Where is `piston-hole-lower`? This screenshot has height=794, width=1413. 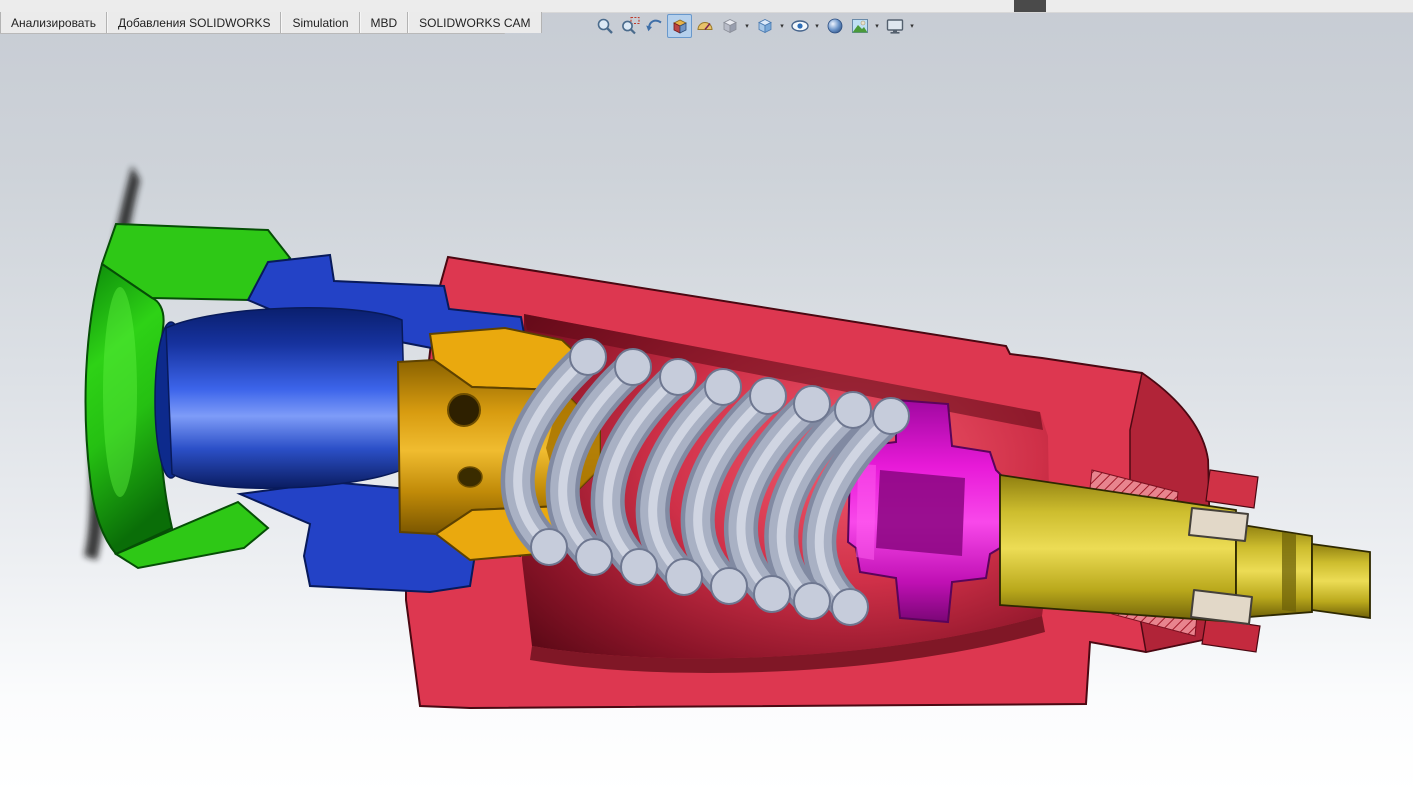
piston-hole-lower is located at coordinates (470, 477).